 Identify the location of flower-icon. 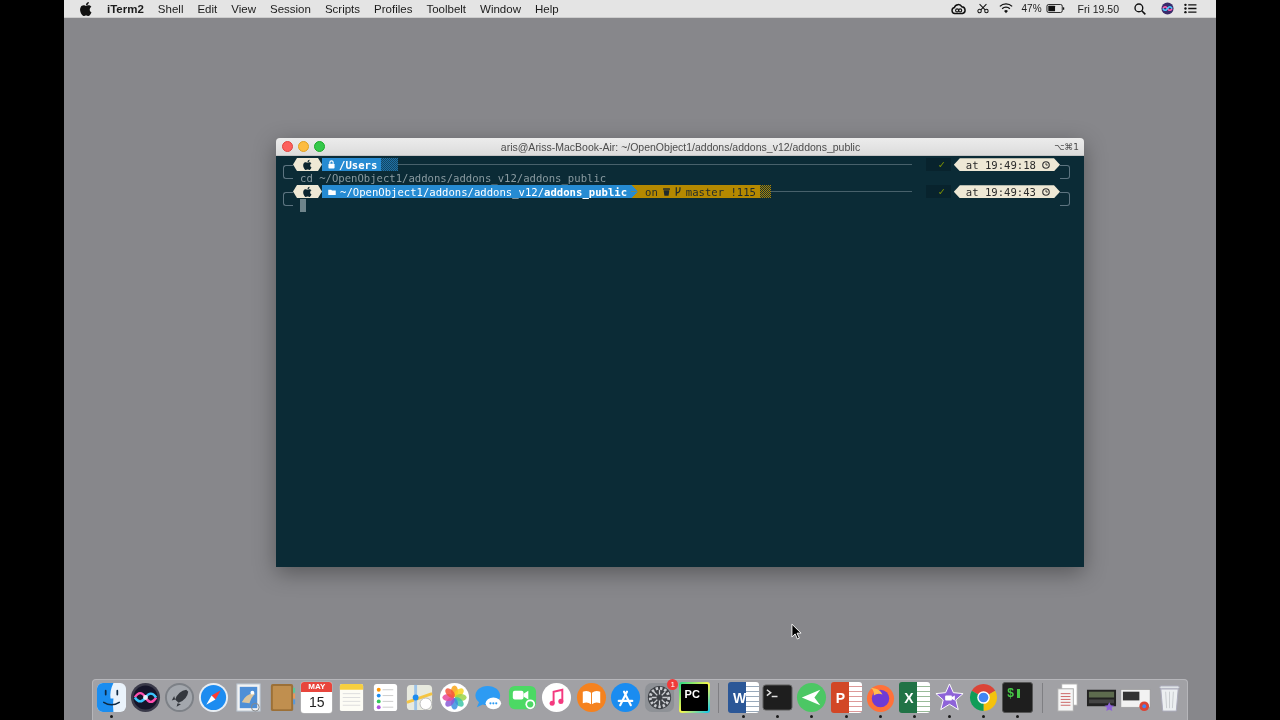
(454, 697).